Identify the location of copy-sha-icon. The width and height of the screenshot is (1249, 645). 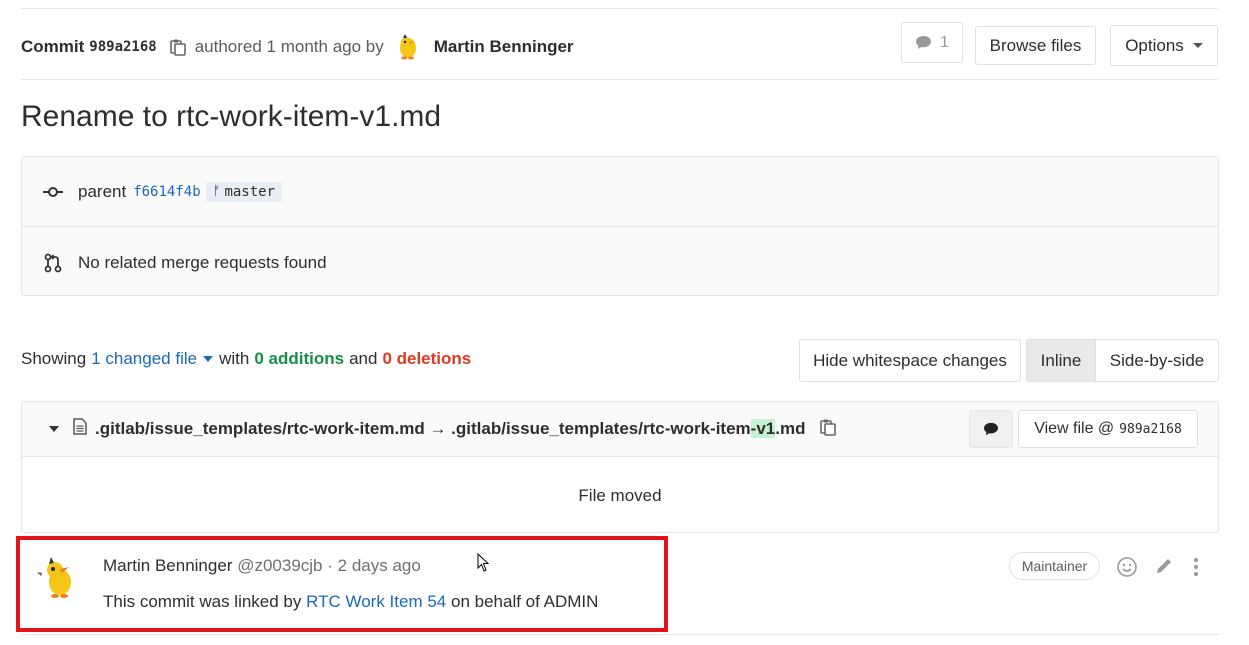
(178, 47).